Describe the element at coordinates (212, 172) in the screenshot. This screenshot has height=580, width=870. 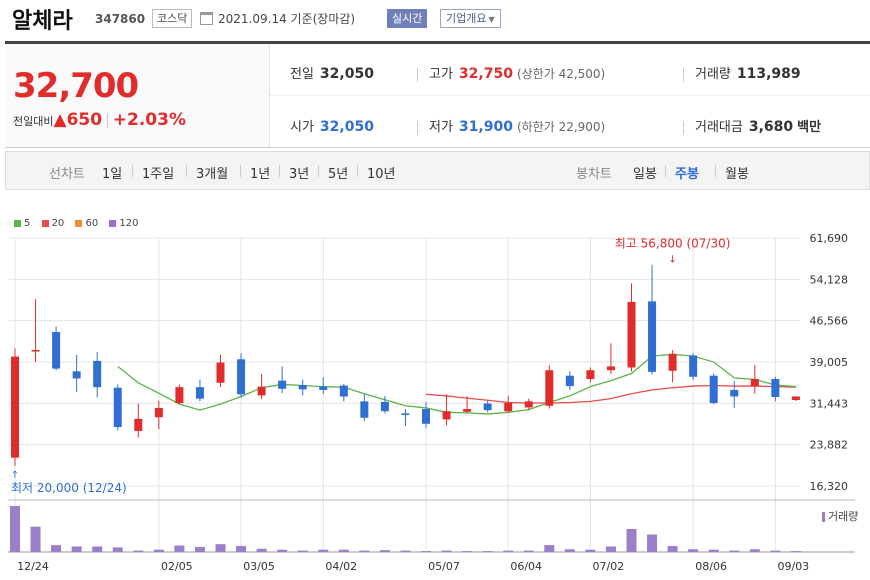
I see `period-3m: 3개월` at that location.